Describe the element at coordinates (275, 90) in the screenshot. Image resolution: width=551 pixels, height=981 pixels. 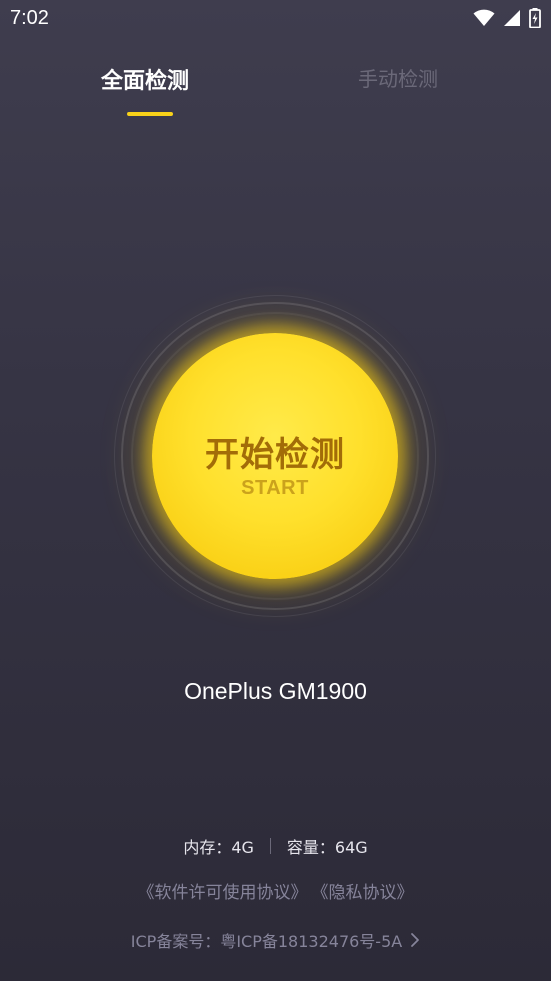
I see `tab-bar: 全面检测 手动检测` at that location.